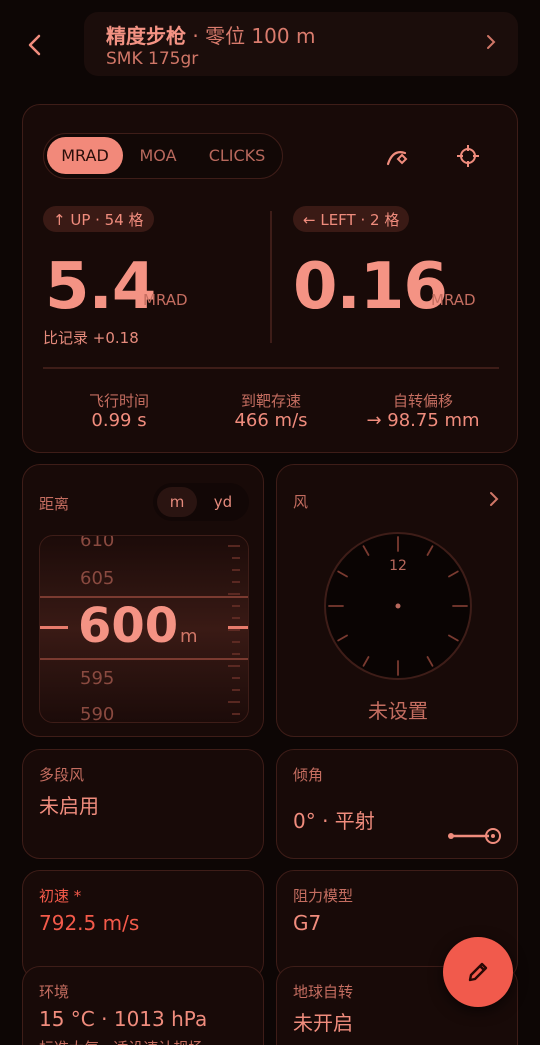 The height and width of the screenshot is (1045, 540). Describe the element at coordinates (251, 36) in the screenshot. I see `zero-distance: · 零位 100 m` at that location.